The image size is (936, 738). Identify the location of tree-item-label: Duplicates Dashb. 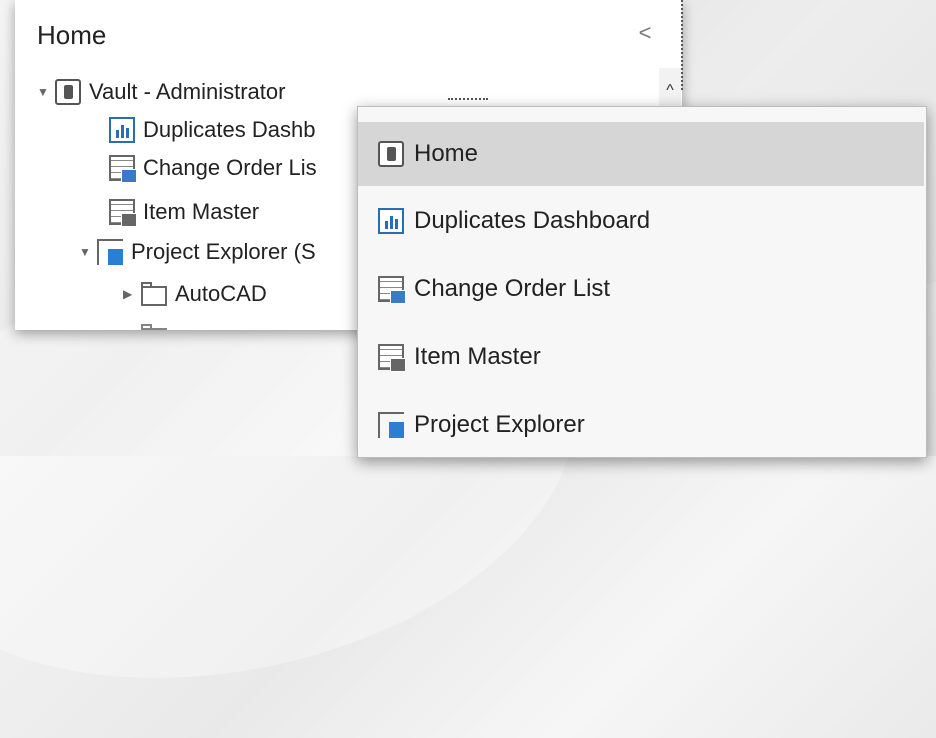
(229, 129).